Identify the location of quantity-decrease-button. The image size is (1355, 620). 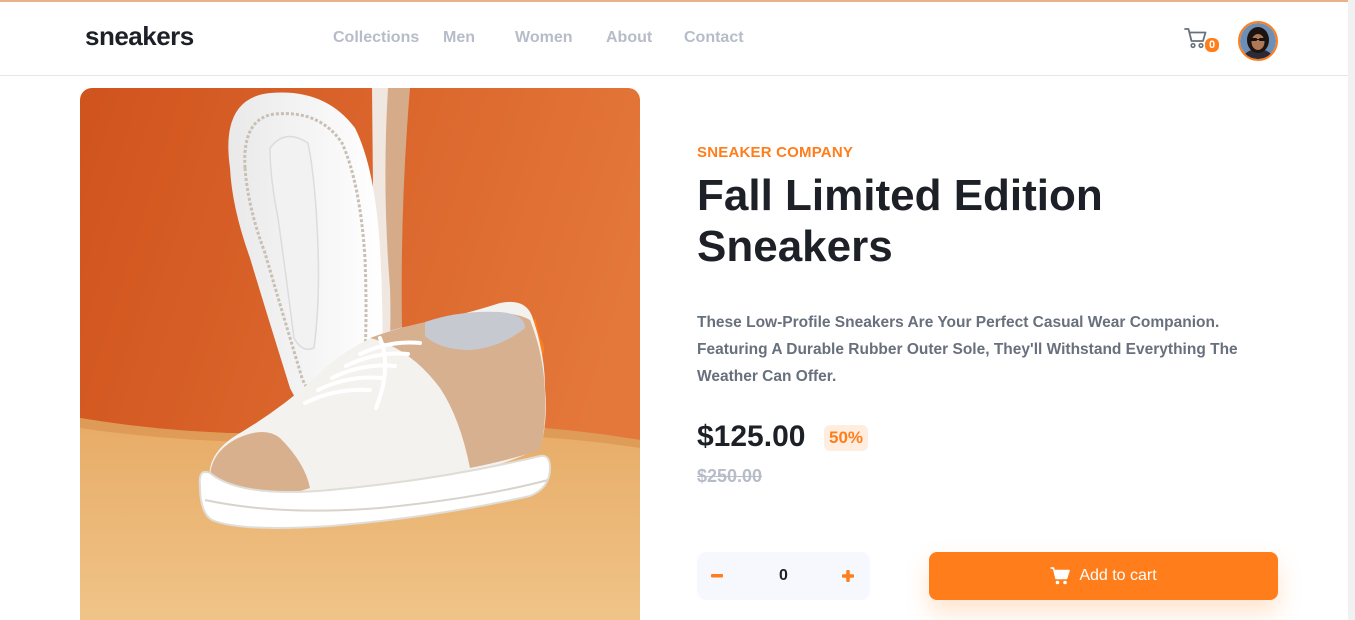
(717, 576).